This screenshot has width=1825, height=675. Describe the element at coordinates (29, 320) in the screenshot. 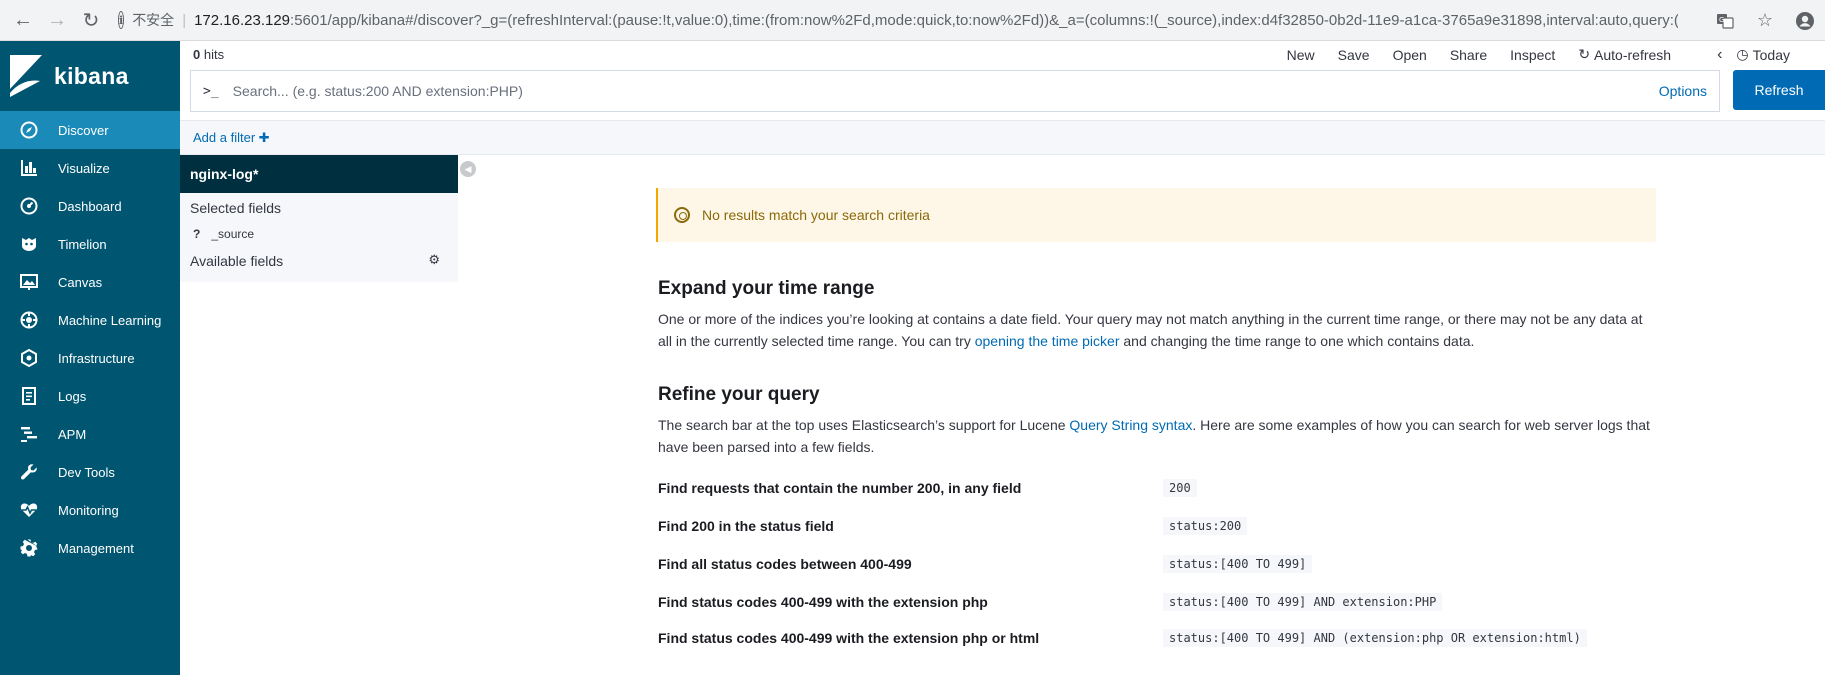

I see `ml-icon` at that location.